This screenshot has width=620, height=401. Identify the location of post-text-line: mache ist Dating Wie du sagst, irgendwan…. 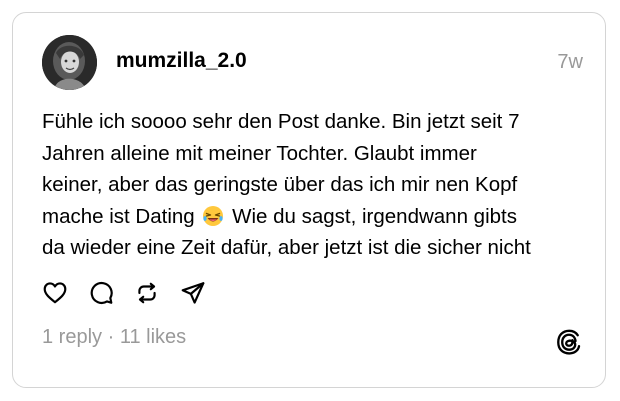
(318, 217).